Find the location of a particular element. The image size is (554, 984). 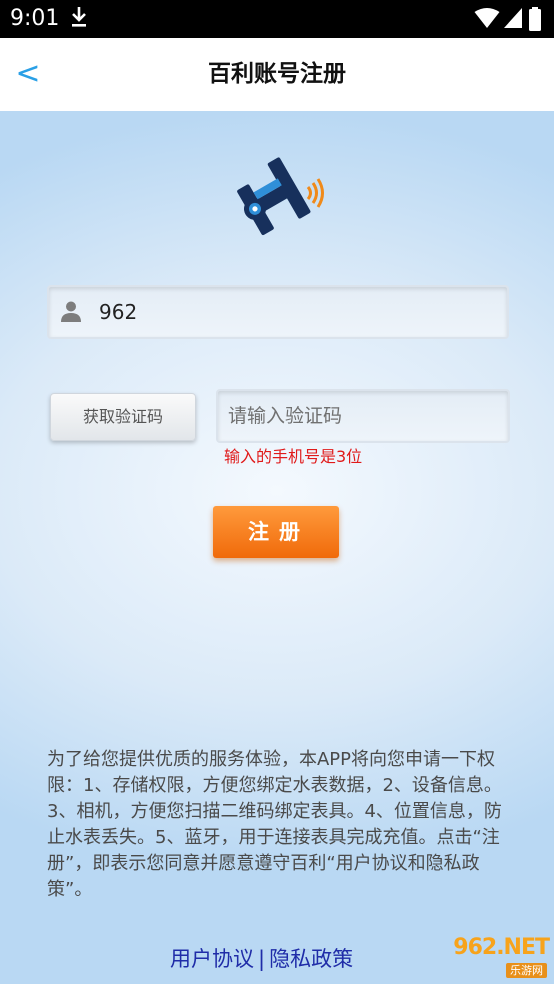

phone-field is located at coordinates (278, 312).